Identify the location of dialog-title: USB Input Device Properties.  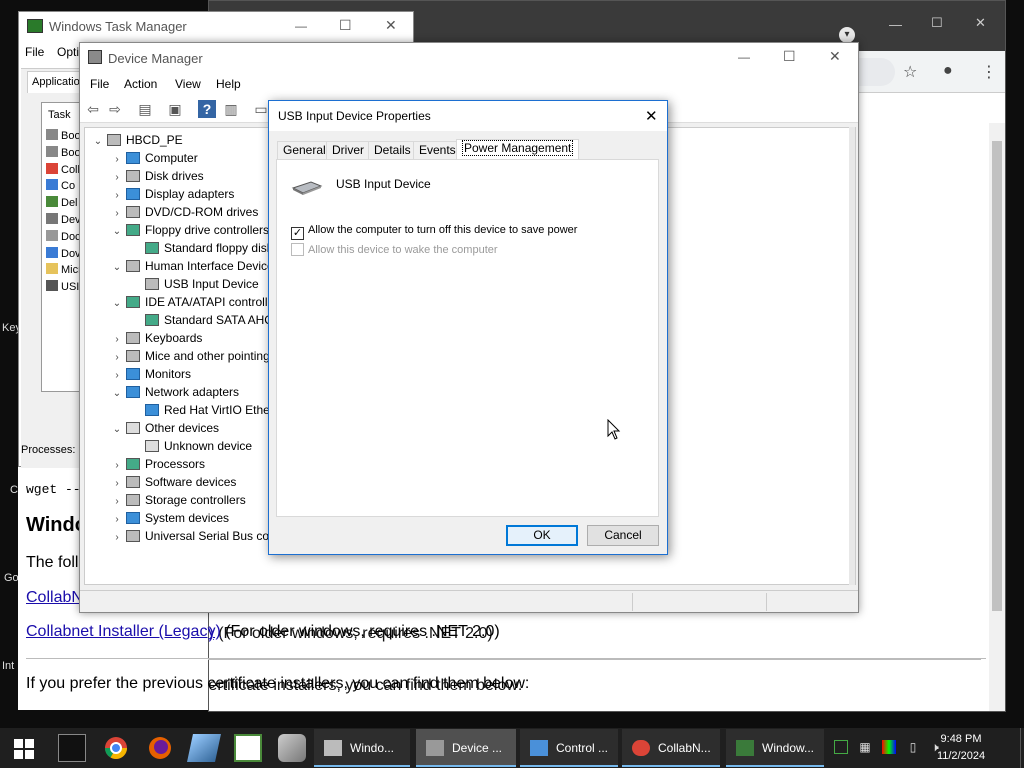
(354, 116).